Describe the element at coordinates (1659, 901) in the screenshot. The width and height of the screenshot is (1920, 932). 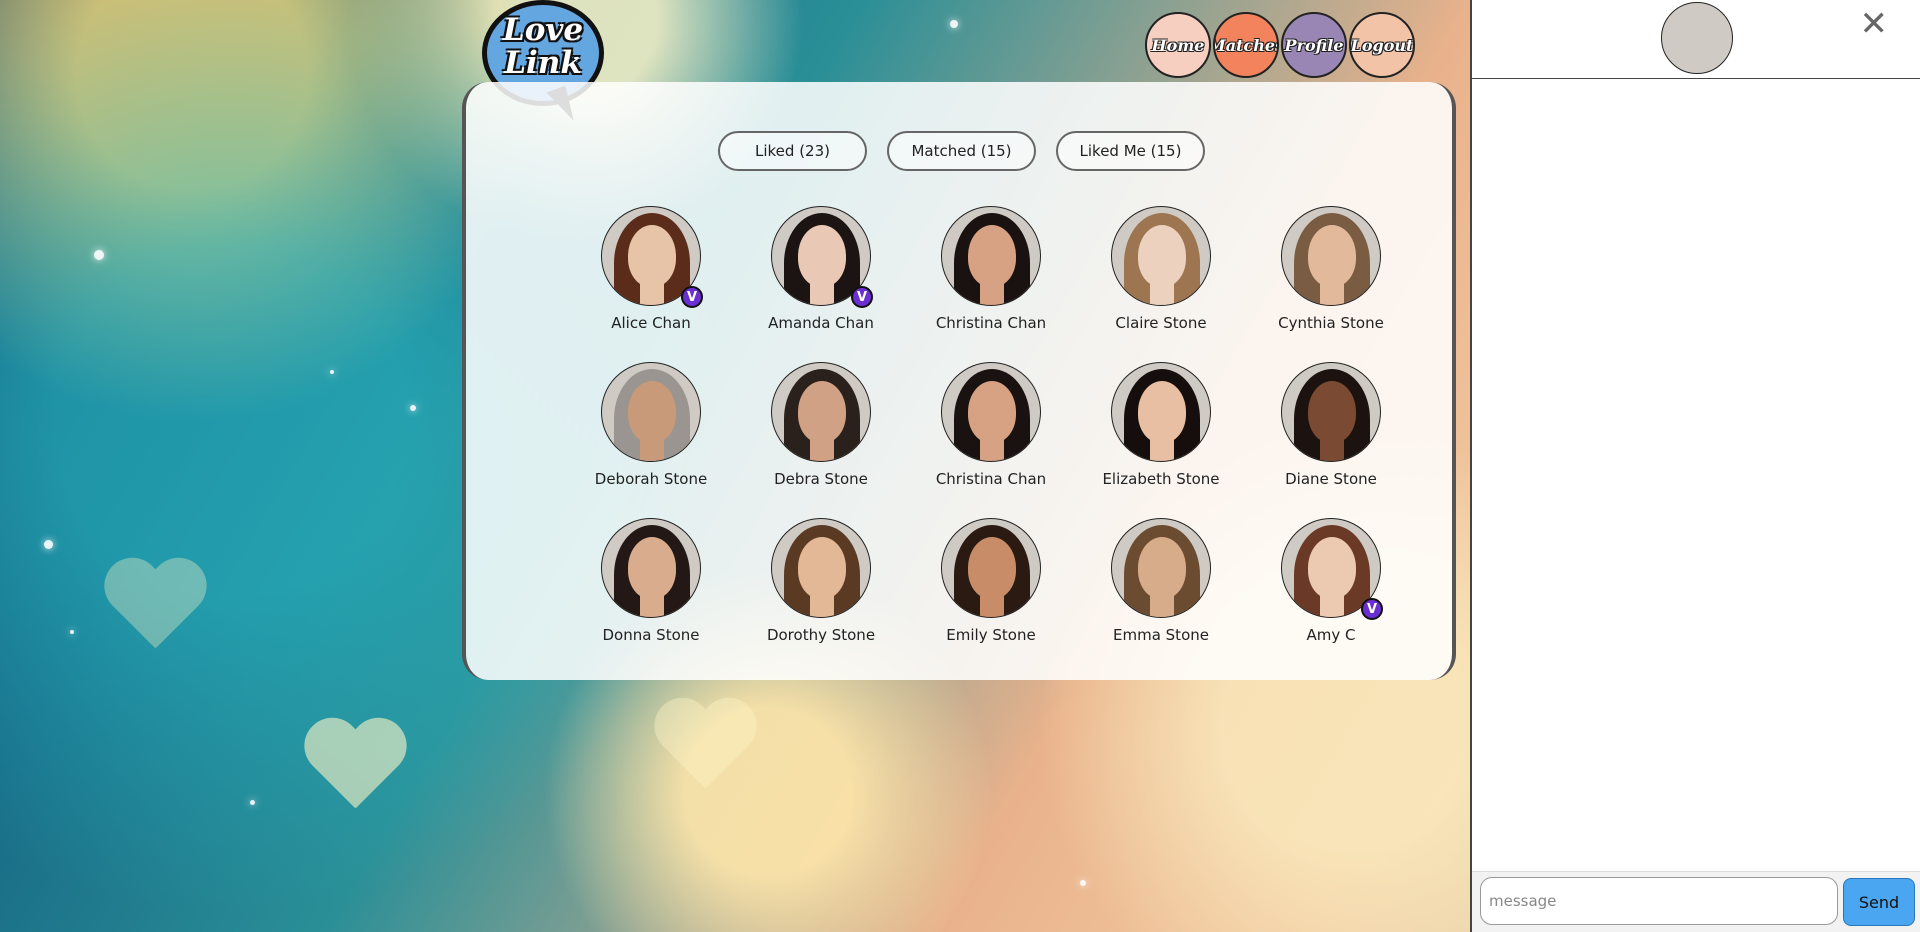
I see `message-input` at that location.